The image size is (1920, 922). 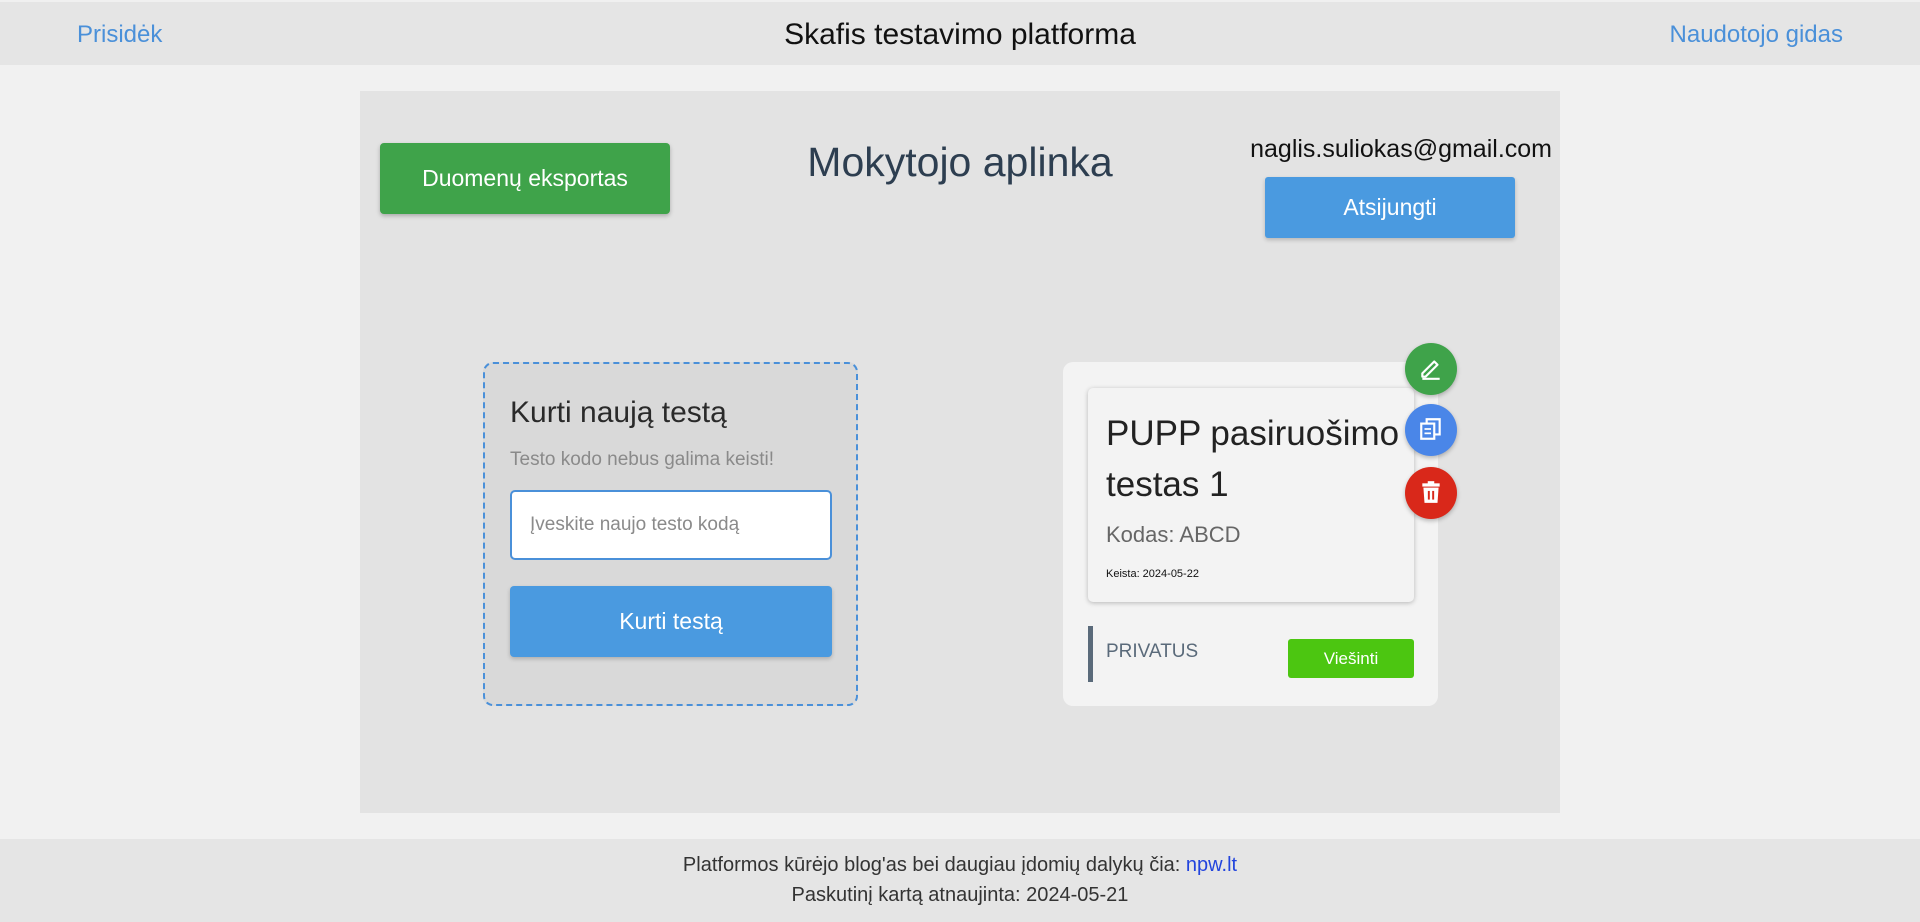 What do you see at coordinates (1152, 651) in the screenshot?
I see `status-label: PRIVATUS` at bounding box center [1152, 651].